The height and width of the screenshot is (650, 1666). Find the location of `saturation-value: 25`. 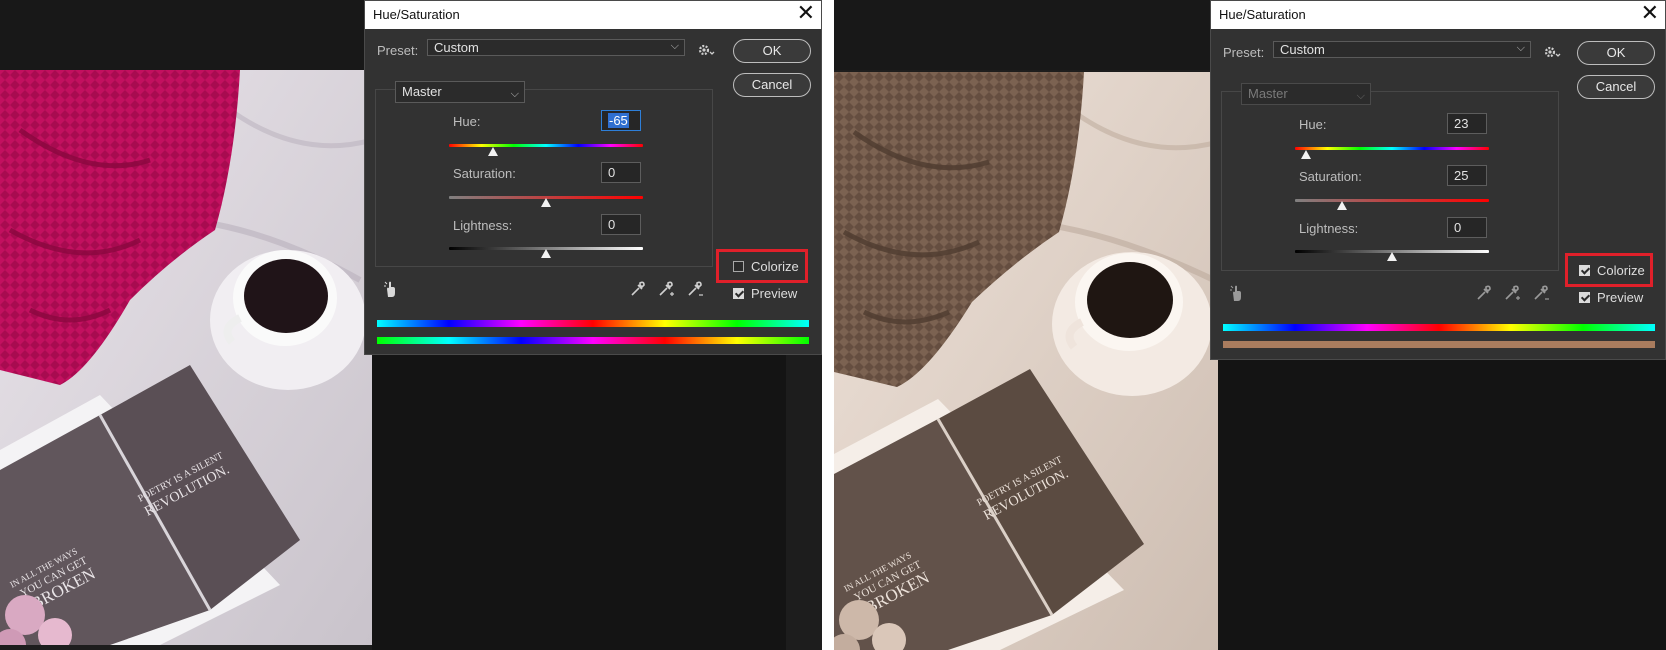

saturation-value: 25 is located at coordinates (1461, 175).